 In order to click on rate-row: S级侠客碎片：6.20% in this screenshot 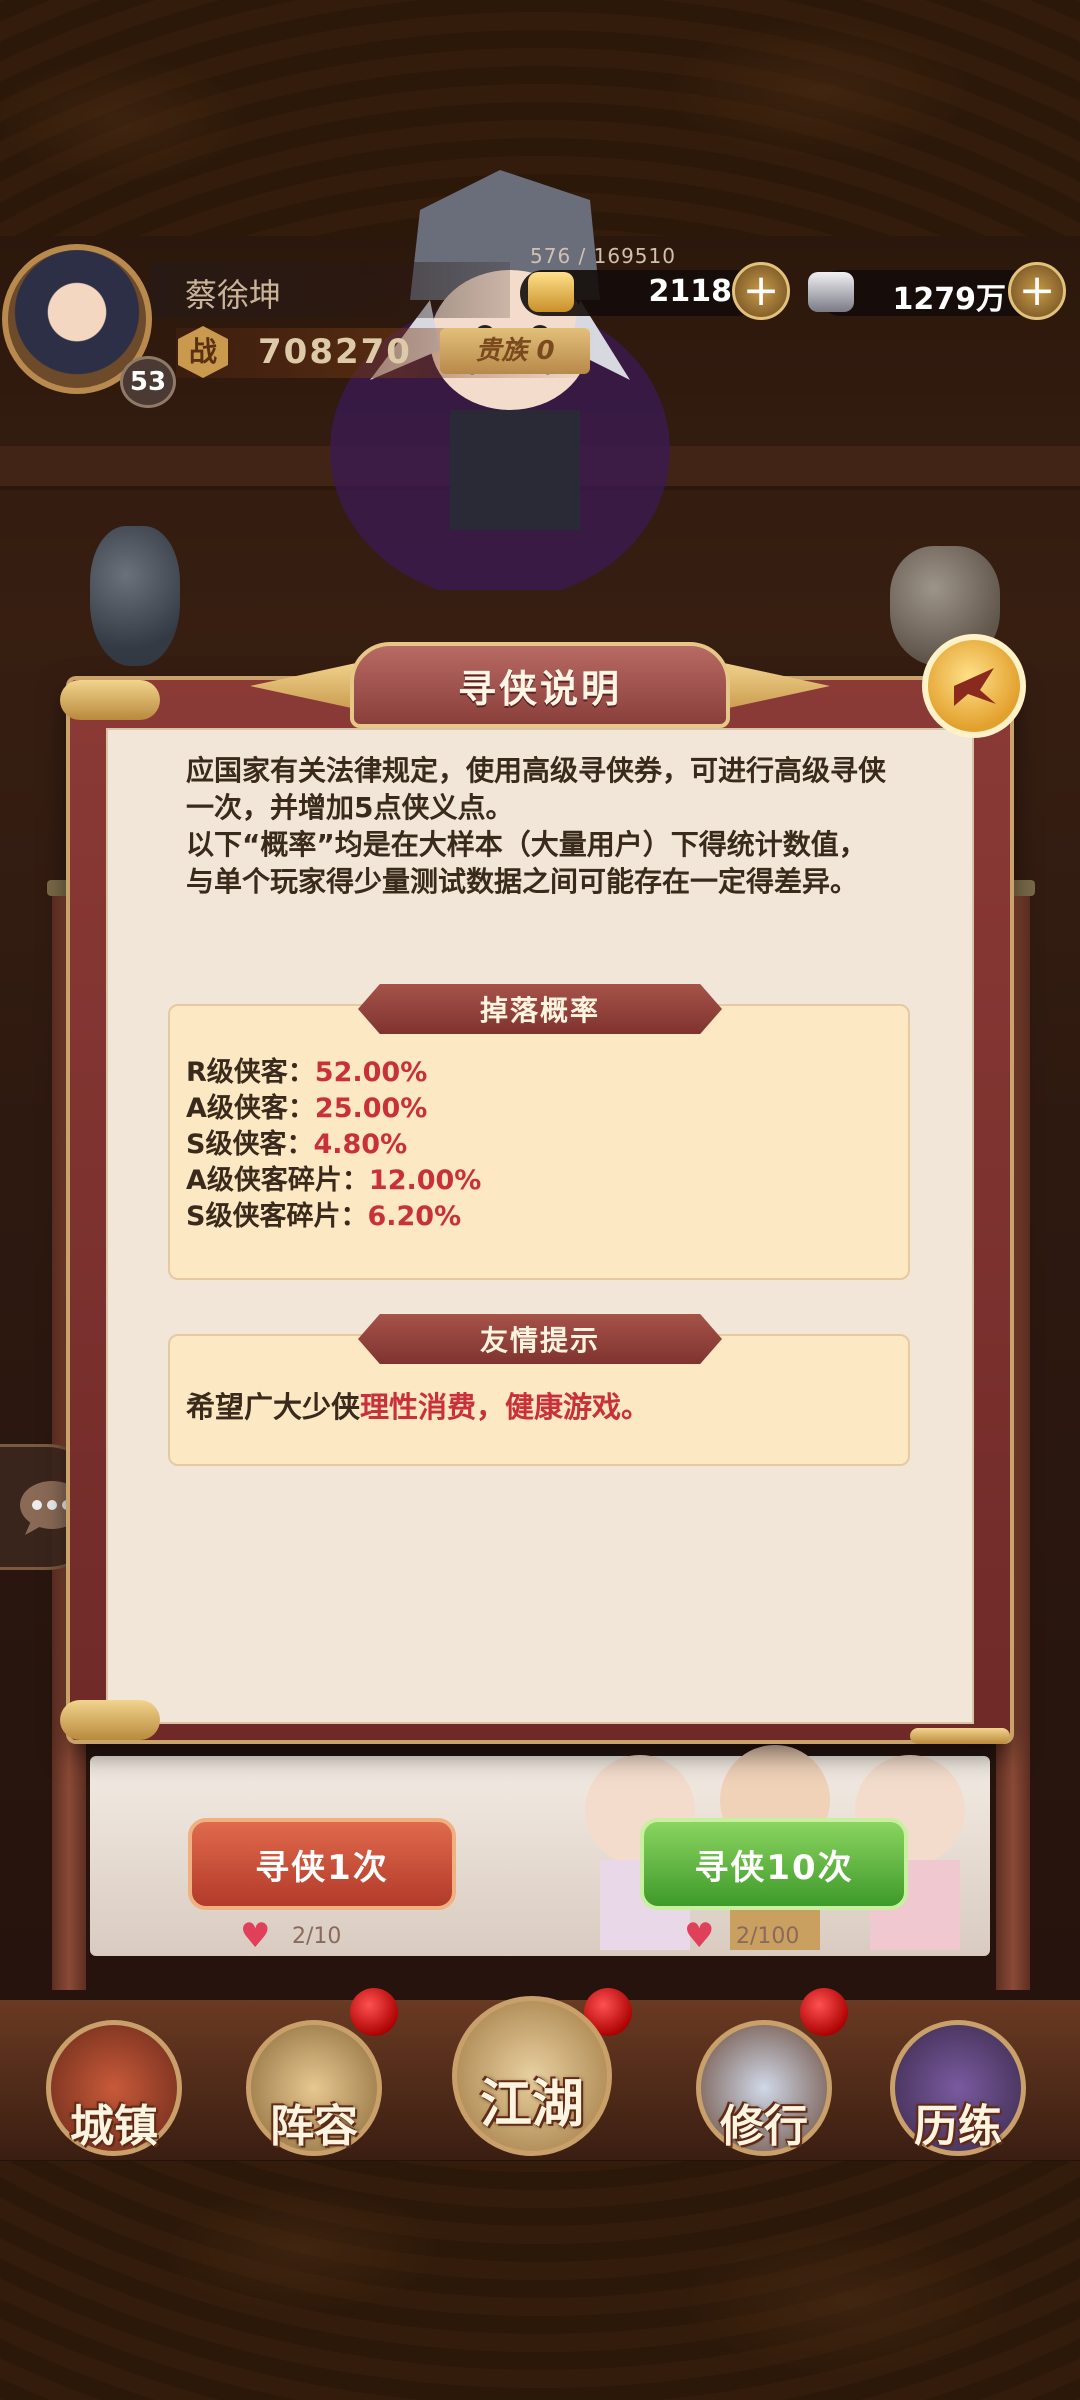, I will do `click(333, 1217)`.